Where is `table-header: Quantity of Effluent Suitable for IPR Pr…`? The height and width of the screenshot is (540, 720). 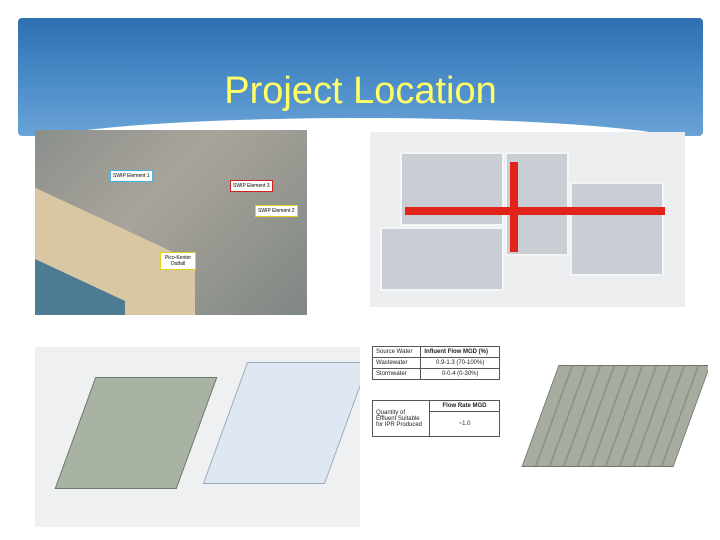 table-header: Quantity of Effluent Suitable for IPR Pr… is located at coordinates (401, 418).